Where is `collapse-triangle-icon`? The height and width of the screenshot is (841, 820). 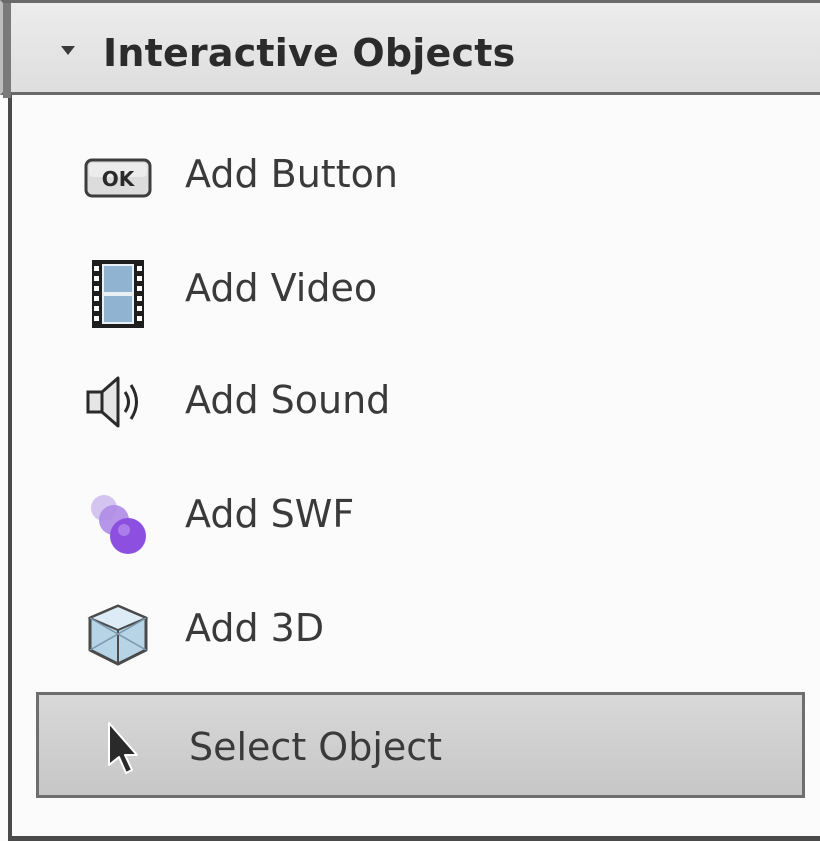 collapse-triangle-icon is located at coordinates (68, 50).